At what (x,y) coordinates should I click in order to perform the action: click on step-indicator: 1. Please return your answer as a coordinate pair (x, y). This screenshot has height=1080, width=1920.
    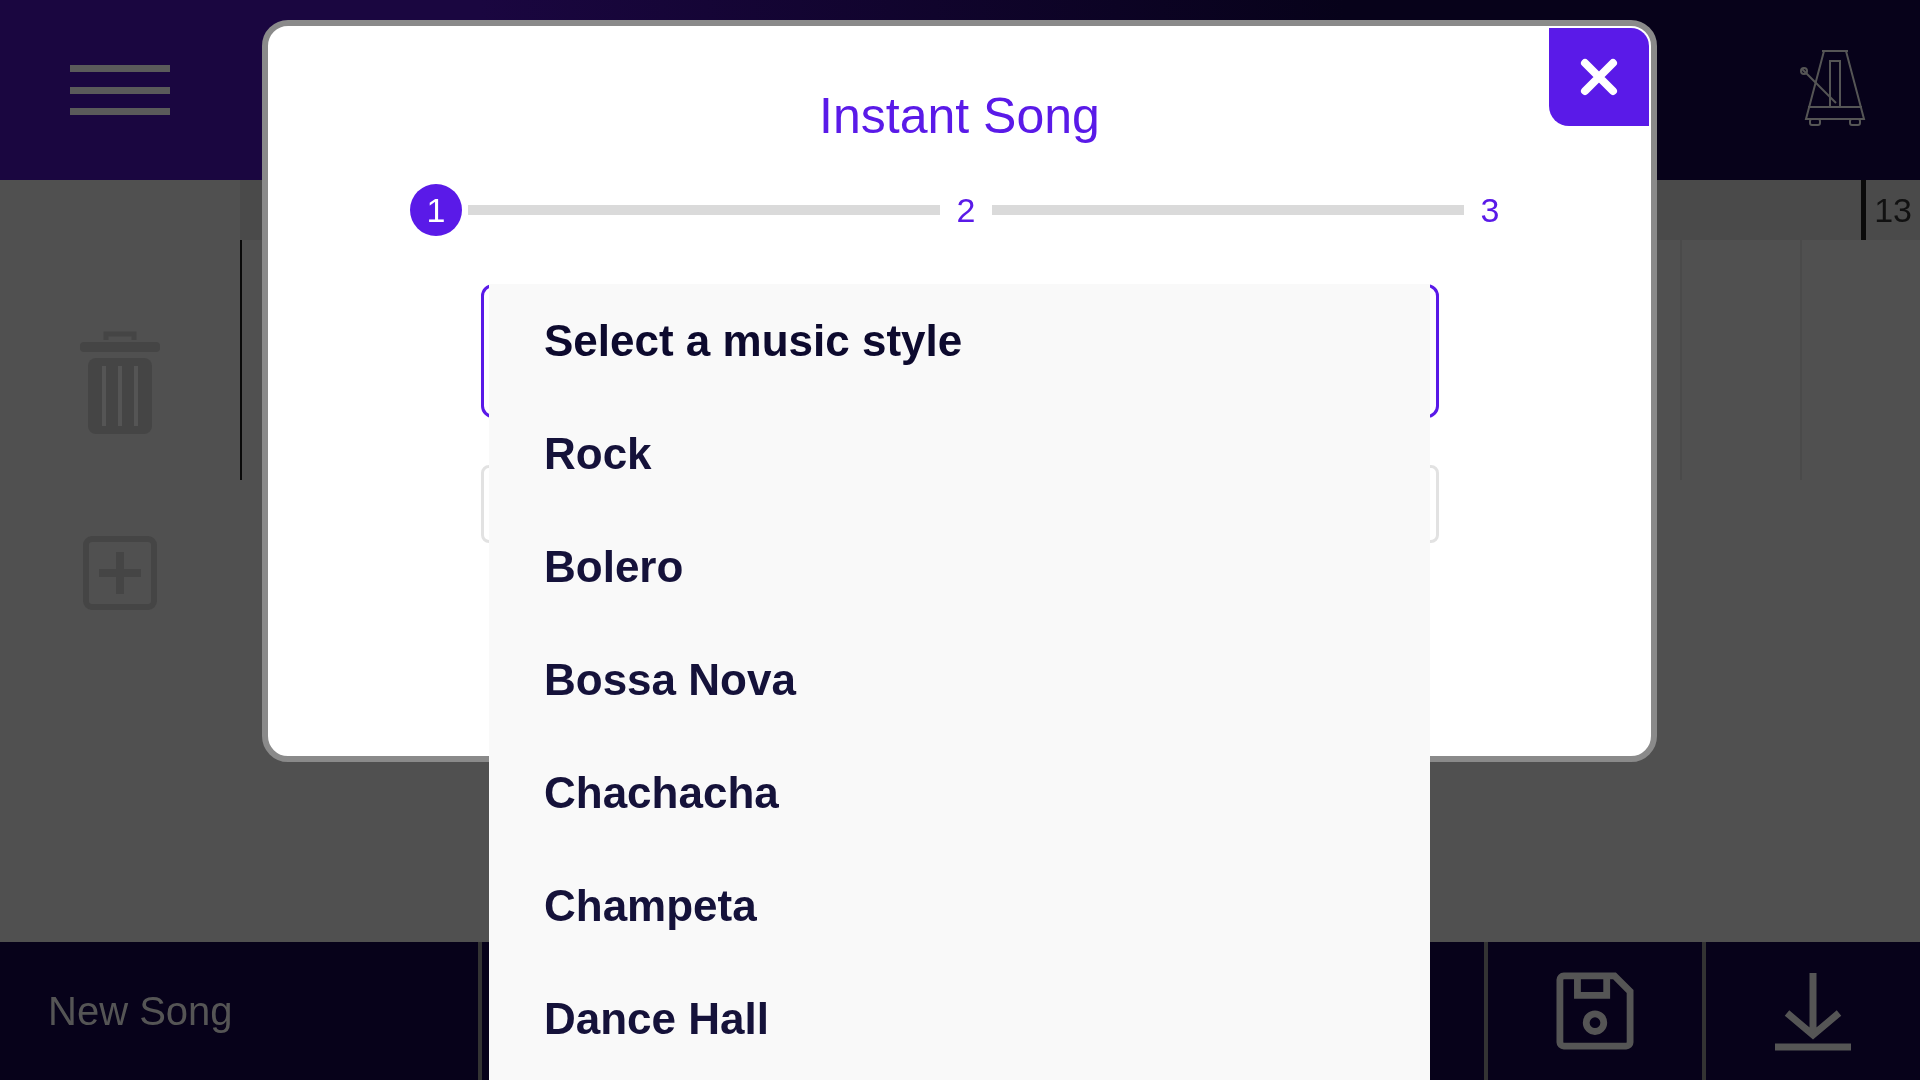
    Looking at the image, I should click on (436, 210).